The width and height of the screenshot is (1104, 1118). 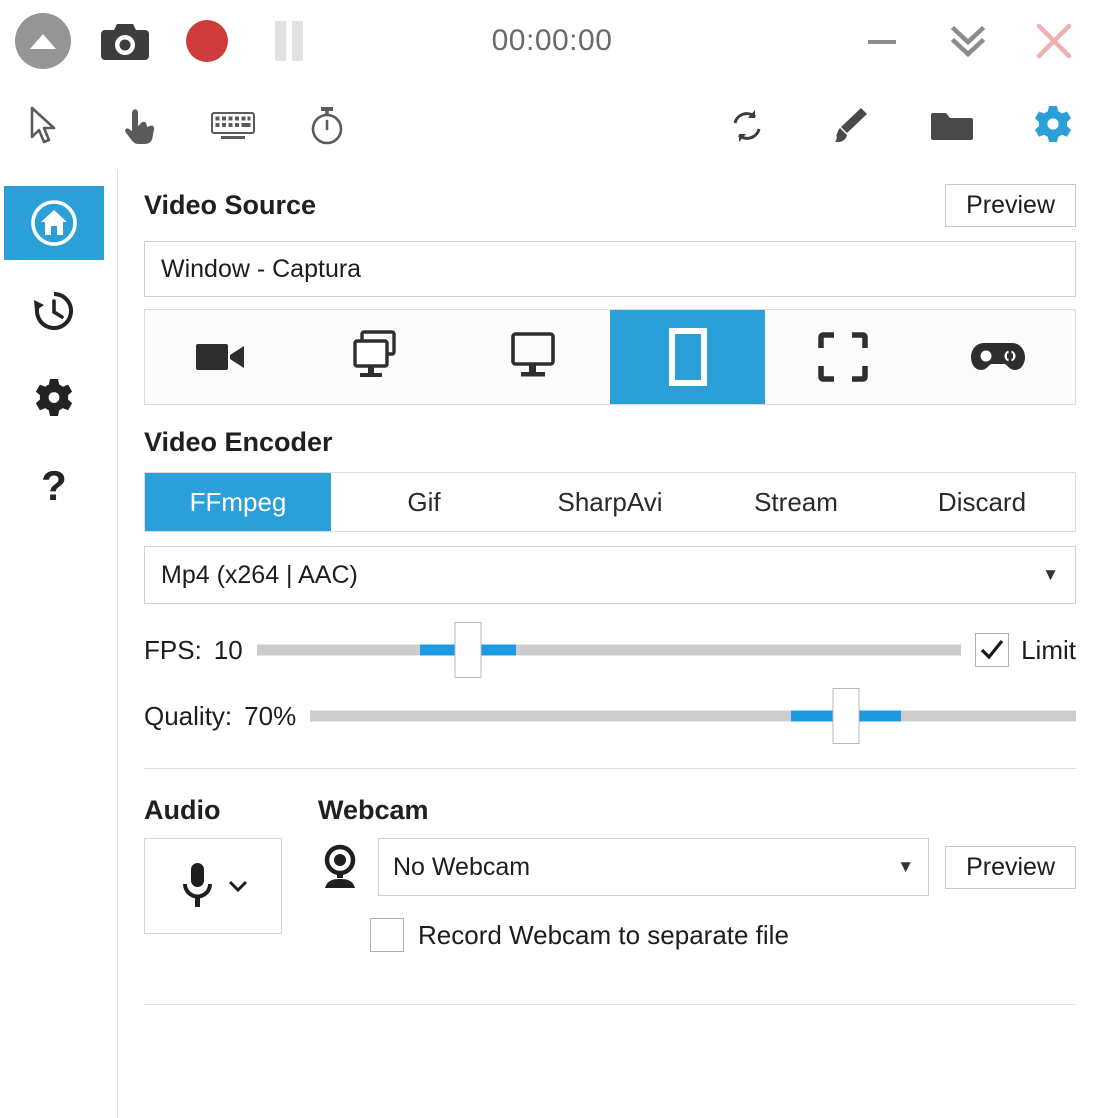 I want to click on titlebar-actions, so click(x=160, y=41).